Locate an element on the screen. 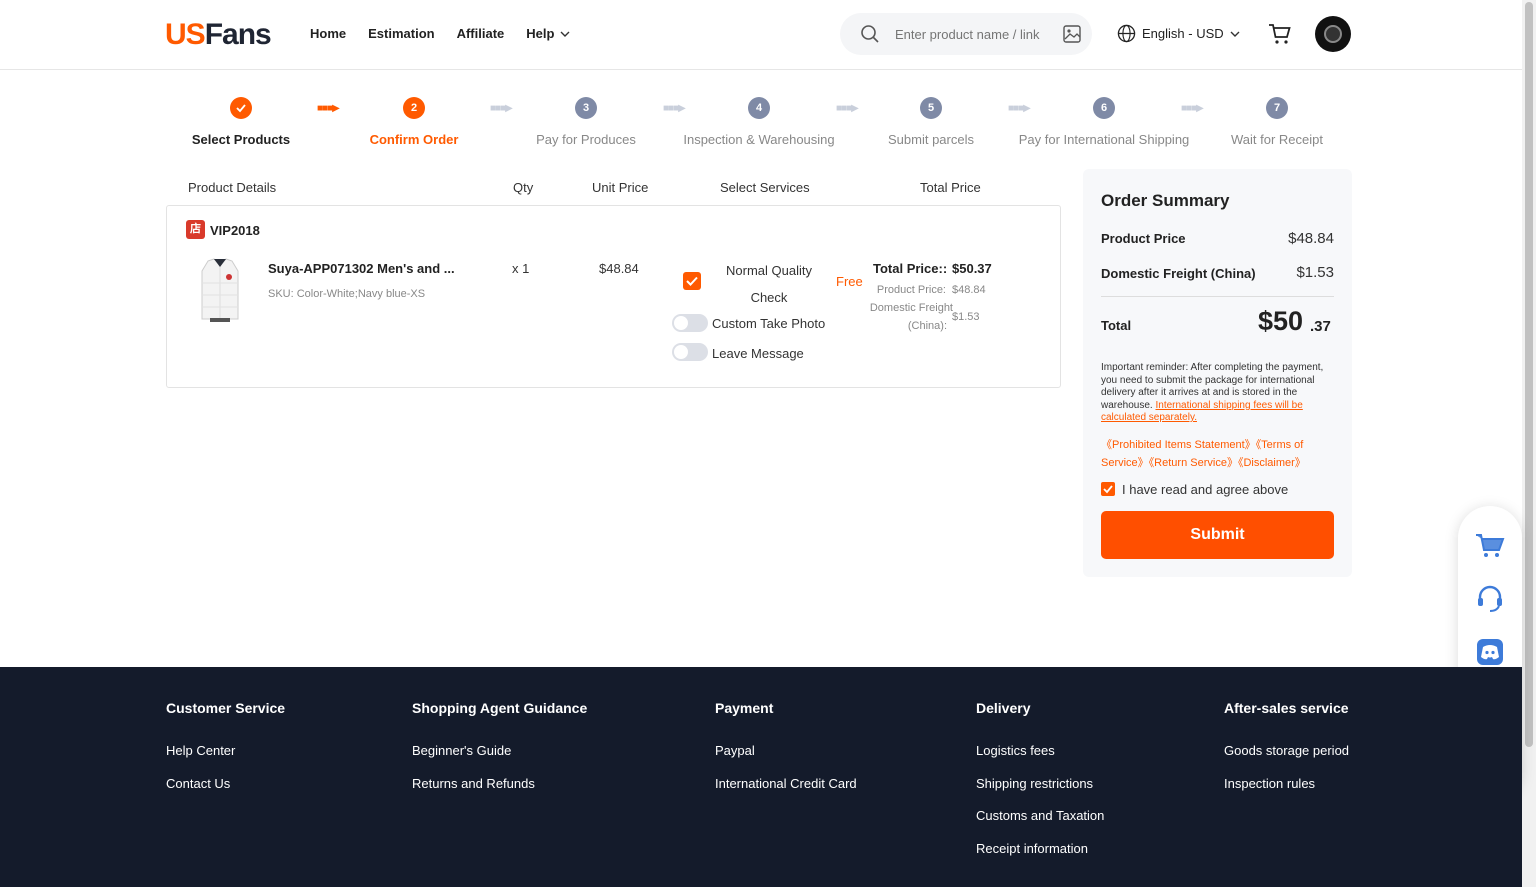  footer-link-shipping-restrictions: Shipping restrictions is located at coordinates (1040, 792).